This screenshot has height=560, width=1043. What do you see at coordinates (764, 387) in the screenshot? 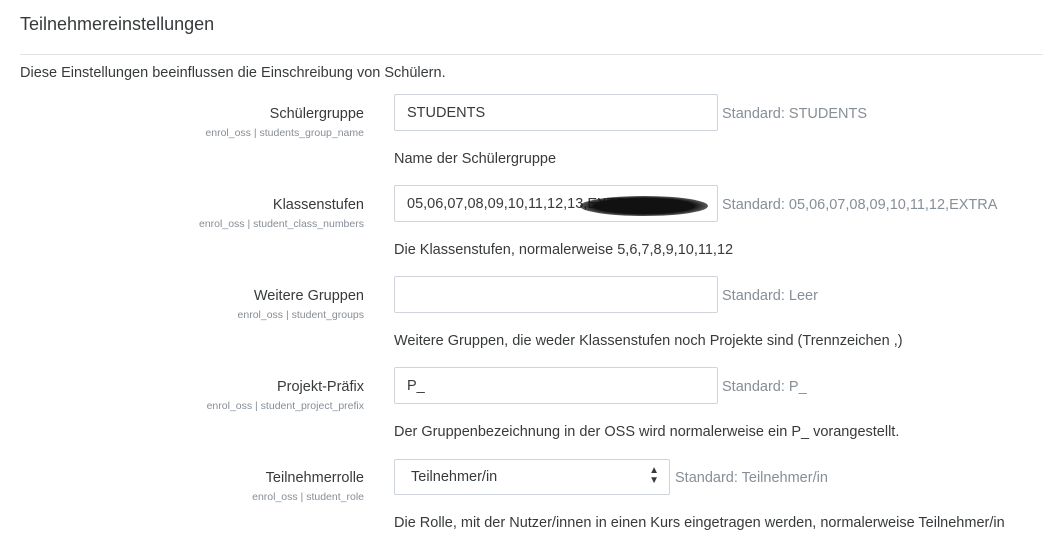
I see `setting-default: Standard: P_` at bounding box center [764, 387].